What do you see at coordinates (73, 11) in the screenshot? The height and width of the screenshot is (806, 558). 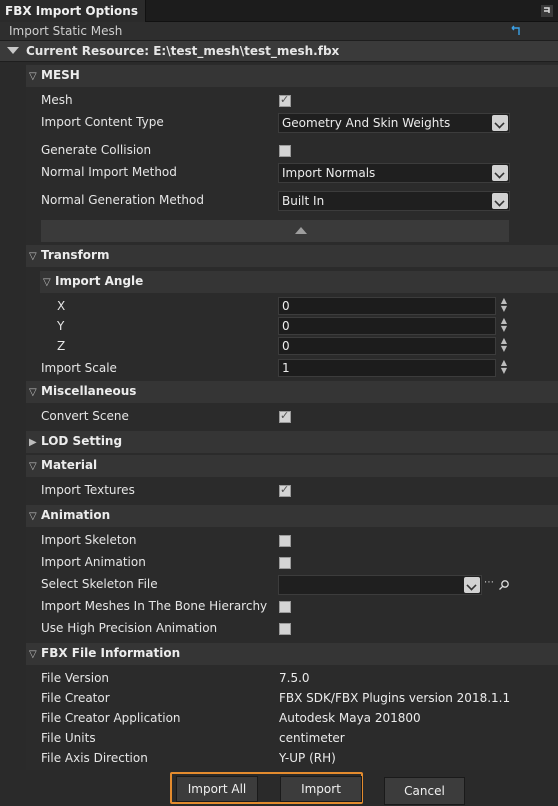 I see `window-title: FBX Import Options` at bounding box center [73, 11].